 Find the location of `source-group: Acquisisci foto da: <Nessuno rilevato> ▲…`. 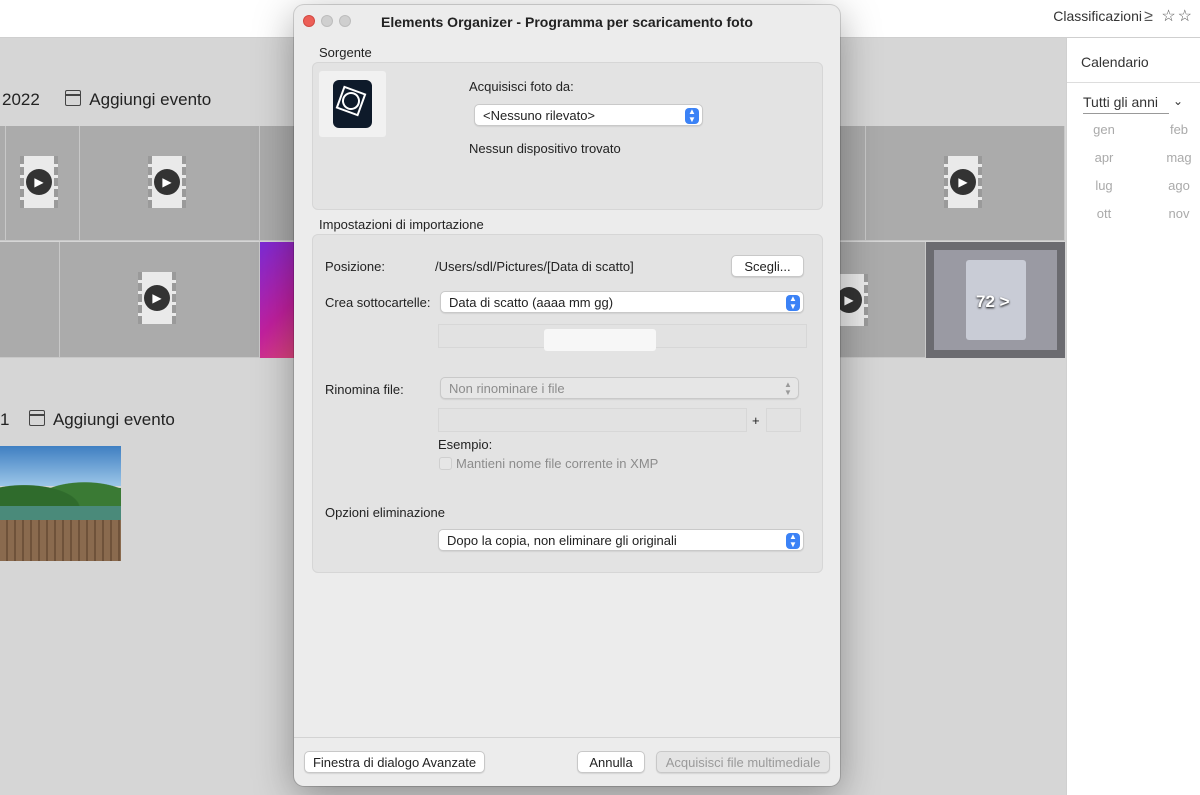

source-group: Acquisisci foto da: <Nessuno rilevato> ▲… is located at coordinates (567, 136).